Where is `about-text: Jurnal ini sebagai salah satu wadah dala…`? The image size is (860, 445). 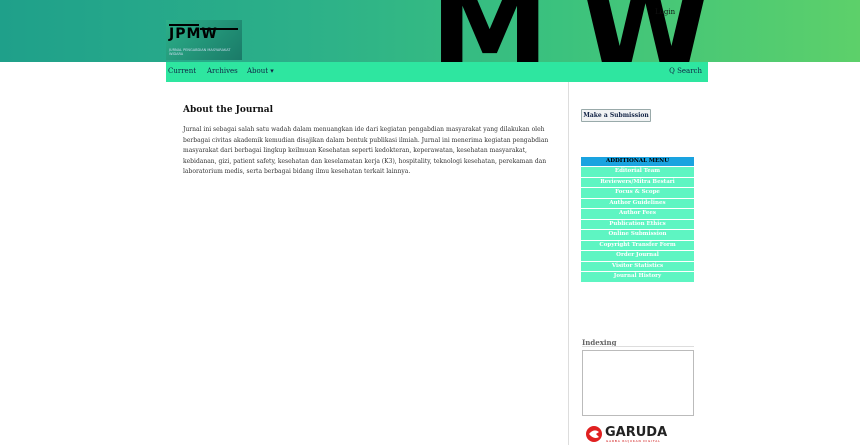
about-text: Jurnal ini sebagai salah satu wadah dala… is located at coordinates (366, 150).